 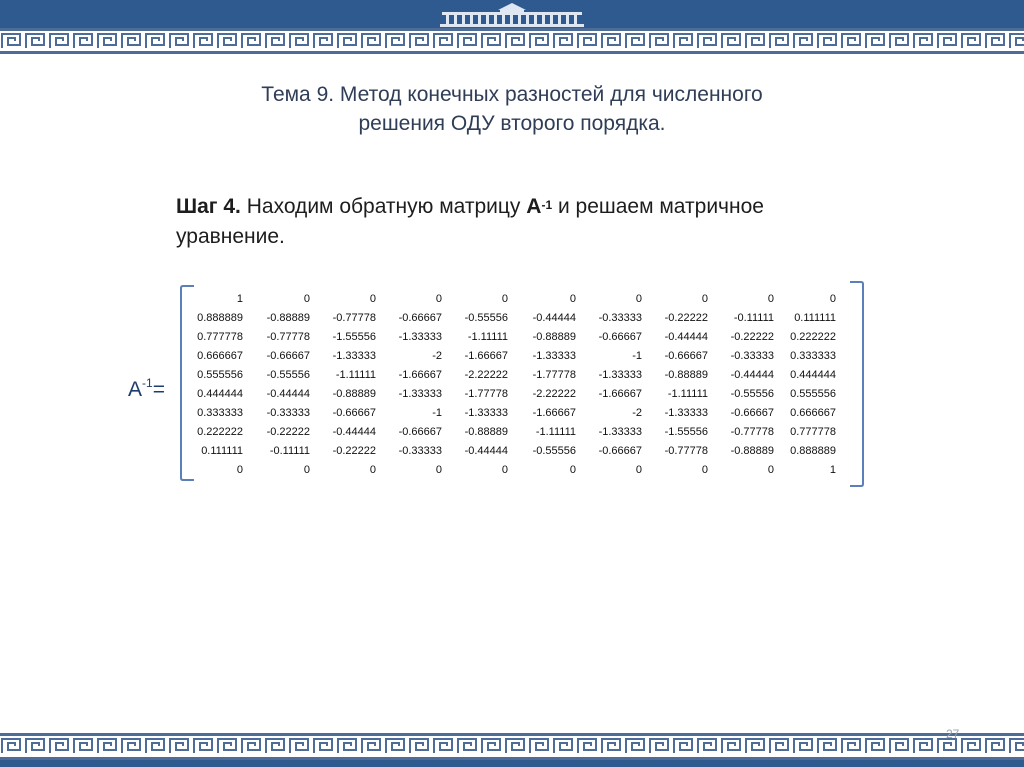 I want to click on matrix-cell: -0.11111, so click(x=753, y=317).